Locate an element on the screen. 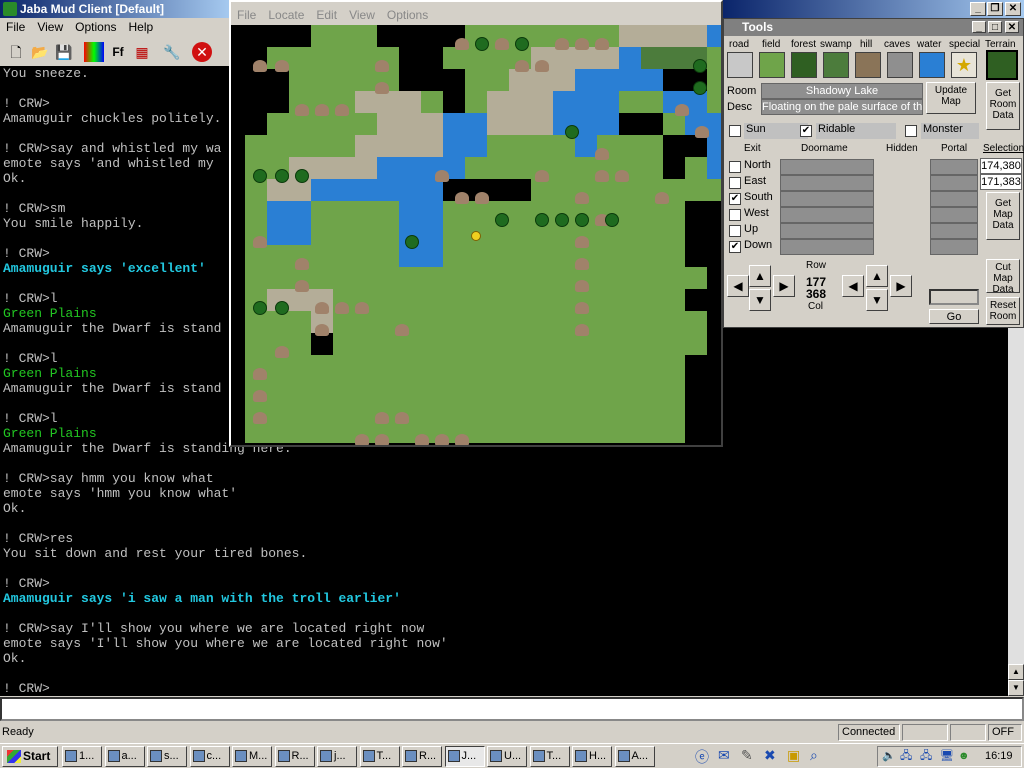  exit-south-portal-field is located at coordinates (954, 199).